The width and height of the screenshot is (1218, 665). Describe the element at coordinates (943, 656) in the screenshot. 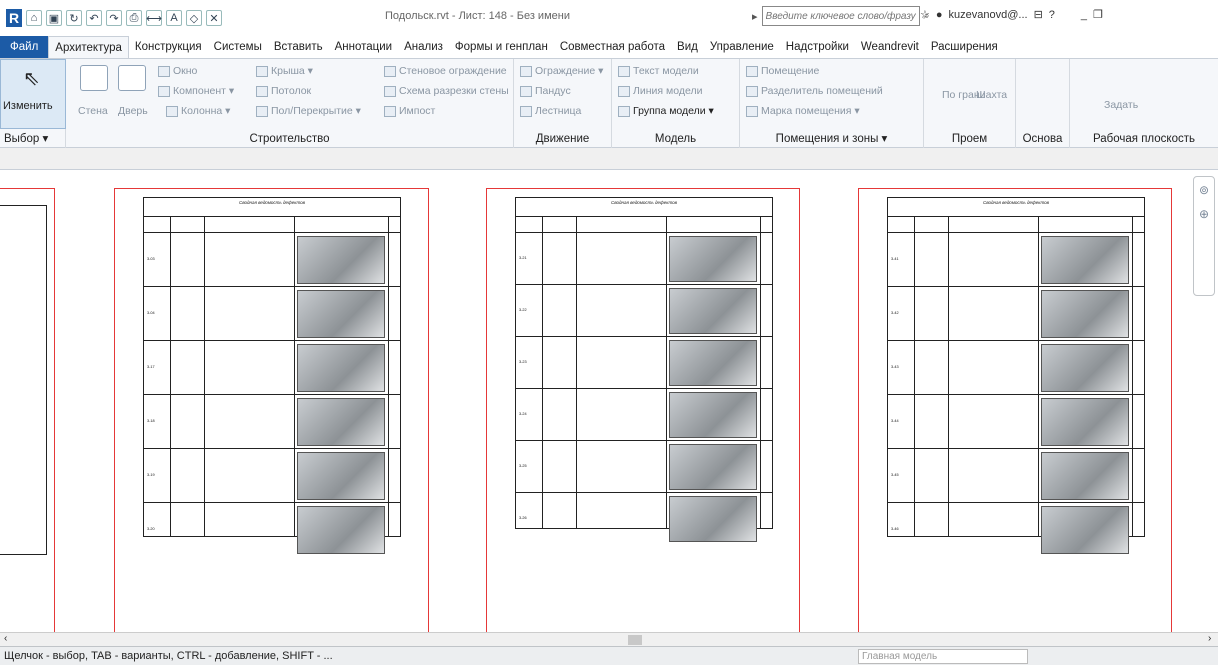

I see `model-selector` at that location.